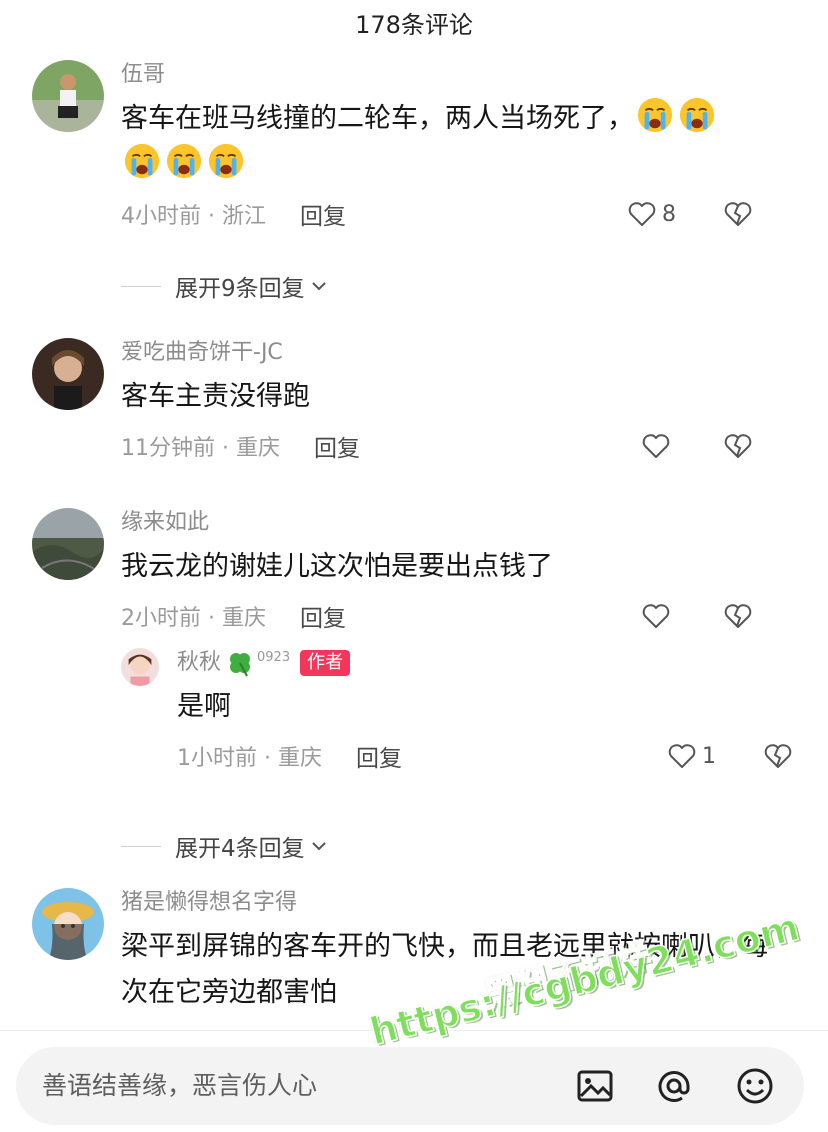 The width and height of the screenshot is (828, 1132). Describe the element at coordinates (454, 142) in the screenshot. I see `comment-text: 客车在班马线撞的二轮车，两人当场死了，` at that location.